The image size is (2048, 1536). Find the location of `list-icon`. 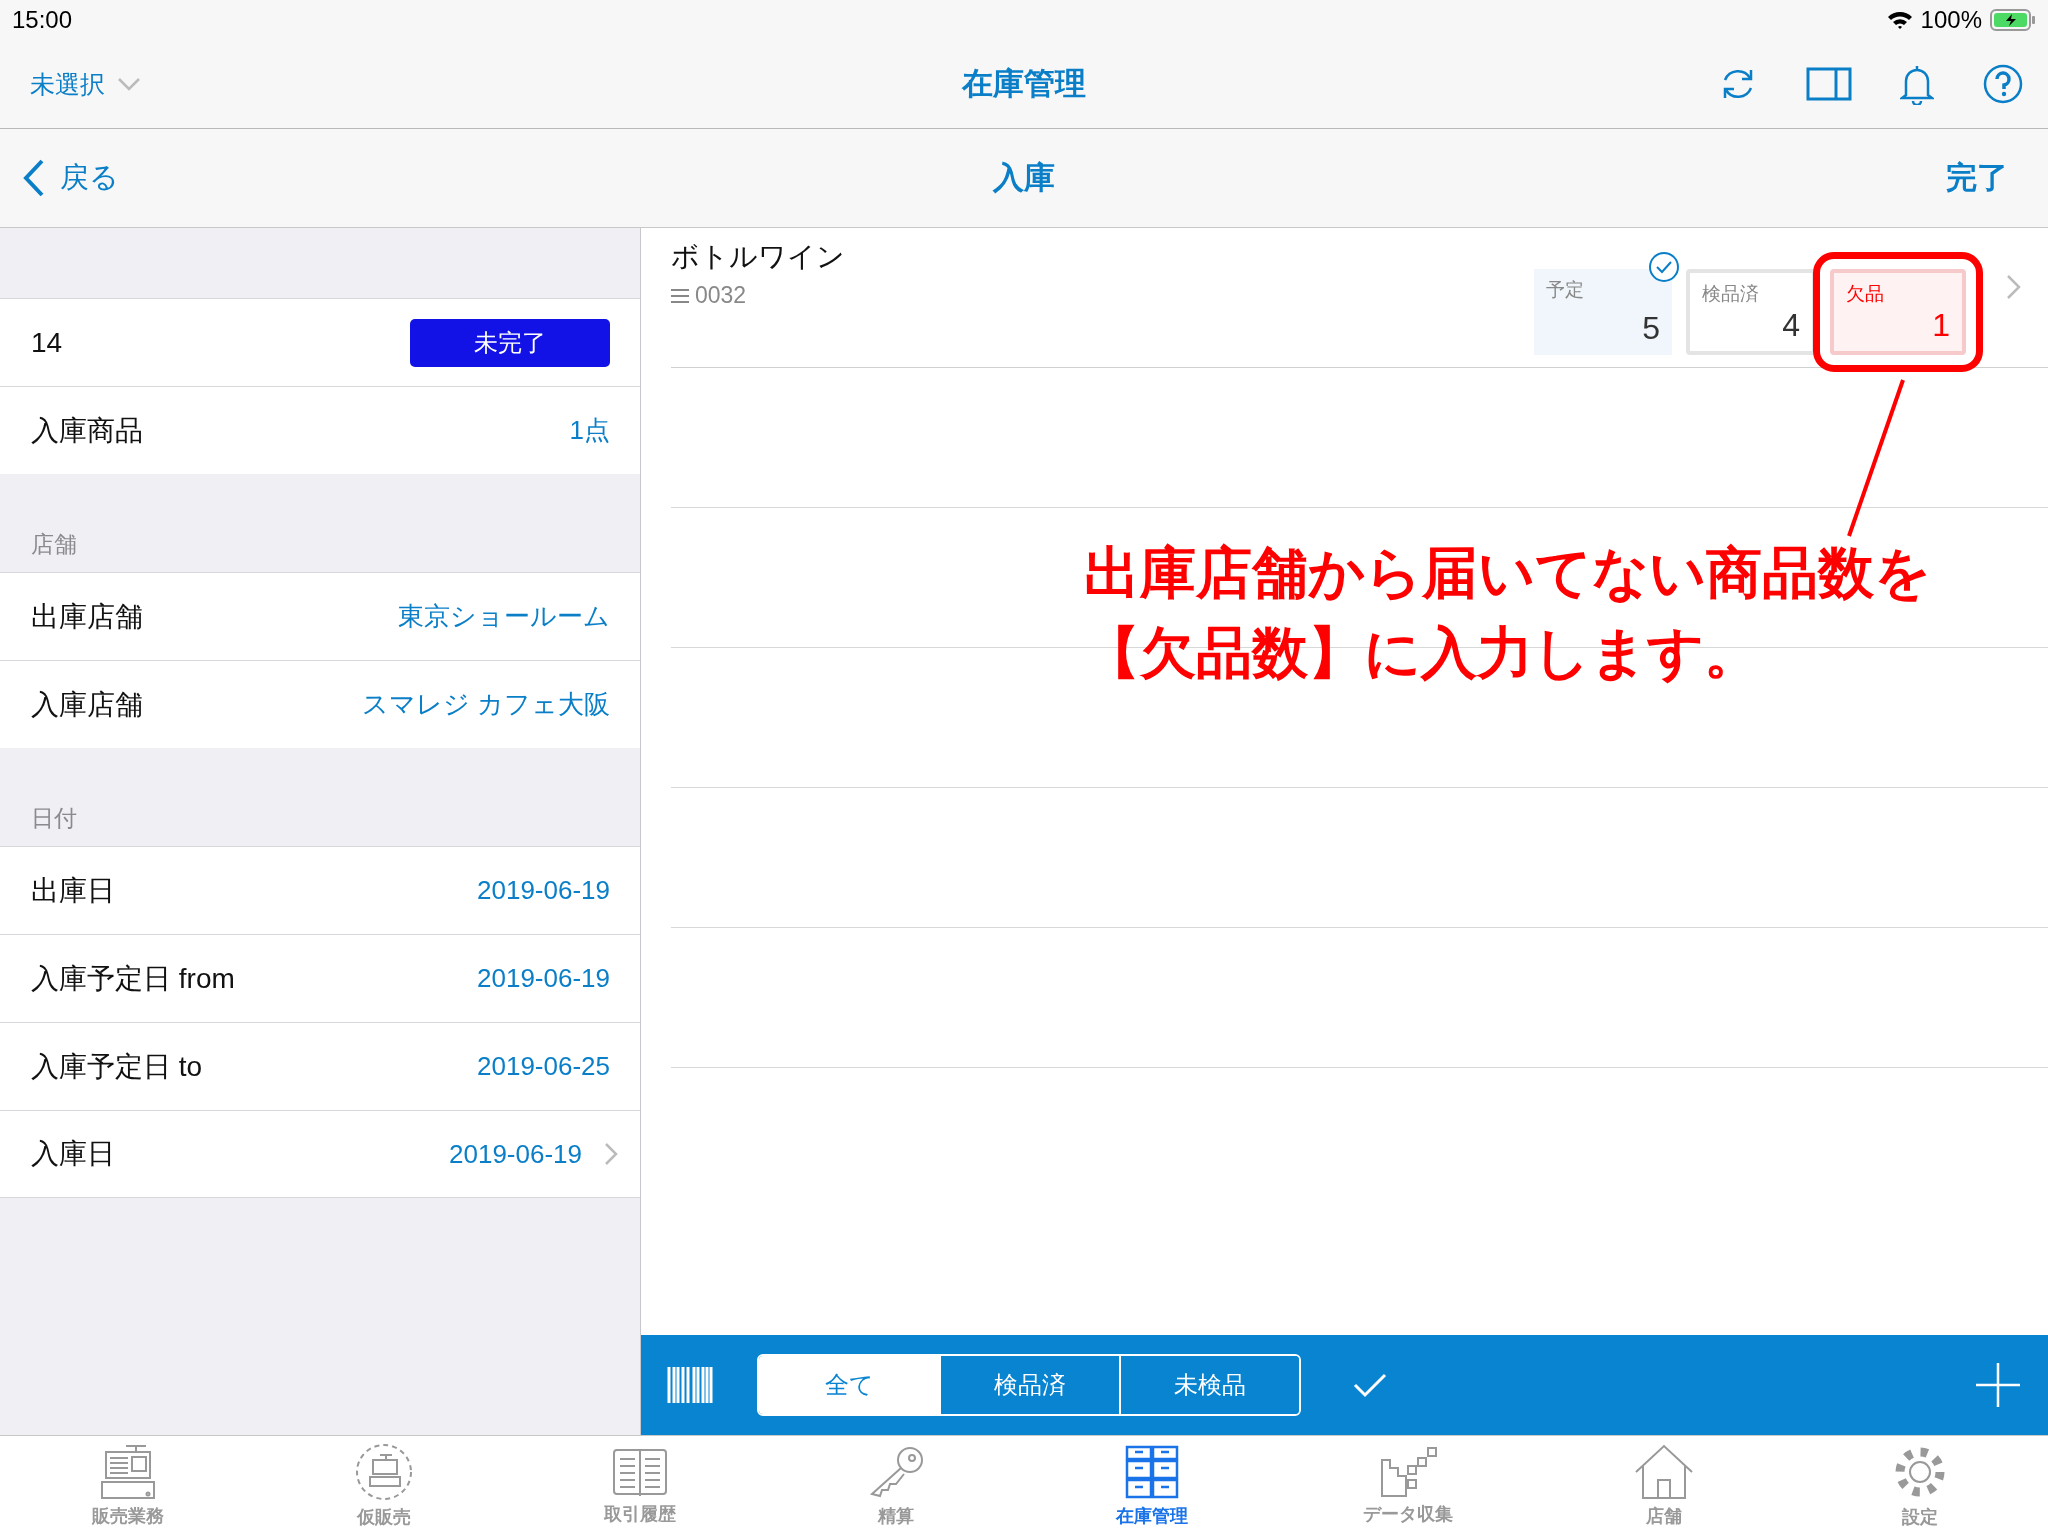

list-icon is located at coordinates (680, 295).